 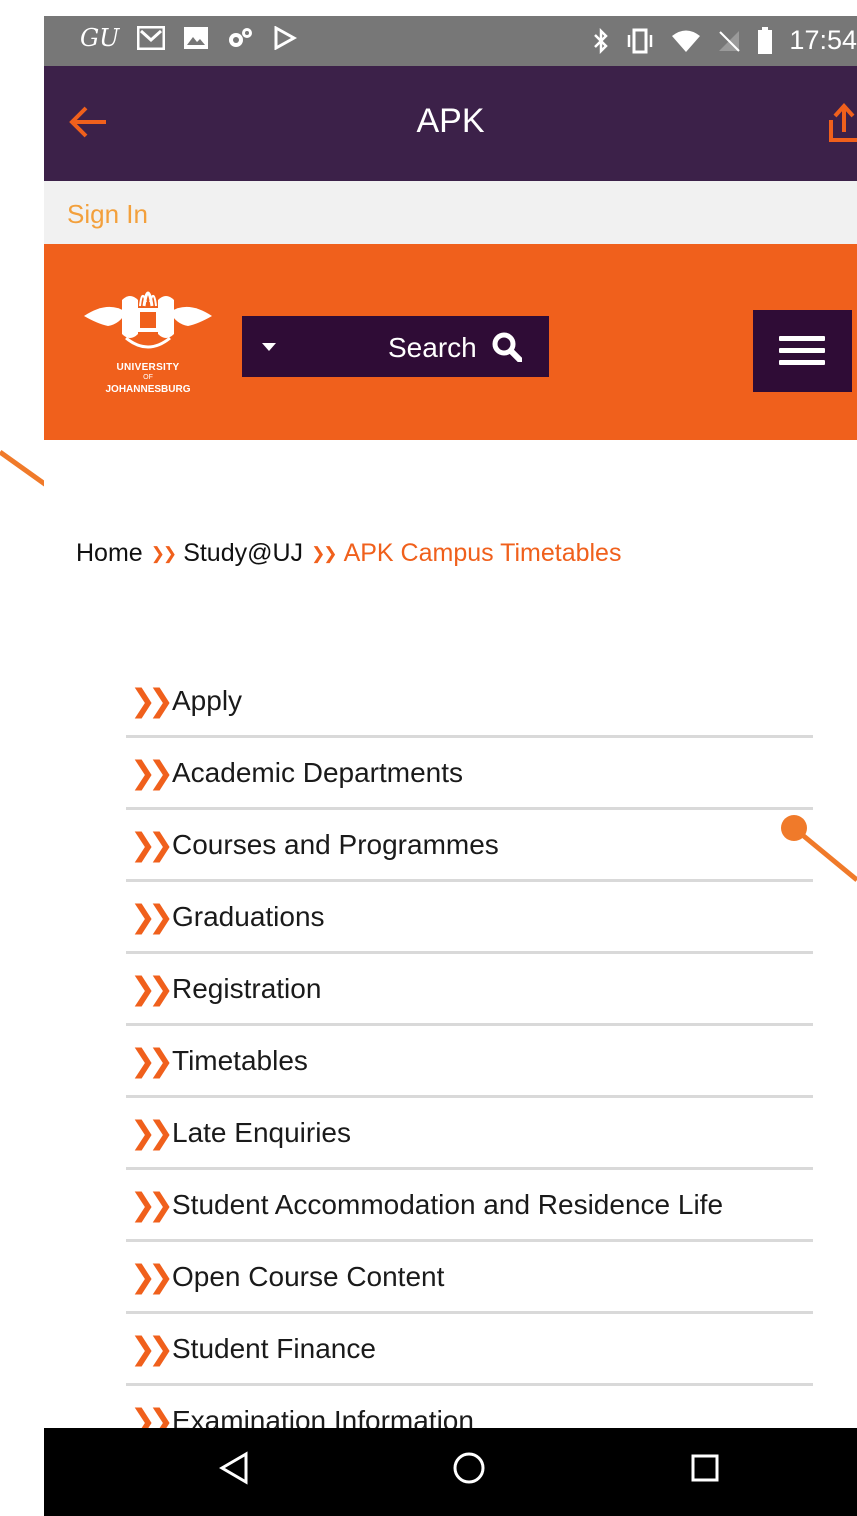 I want to click on university-logo: UNIVERSITY OF JOHANNESBURG, so click(x=148, y=339).